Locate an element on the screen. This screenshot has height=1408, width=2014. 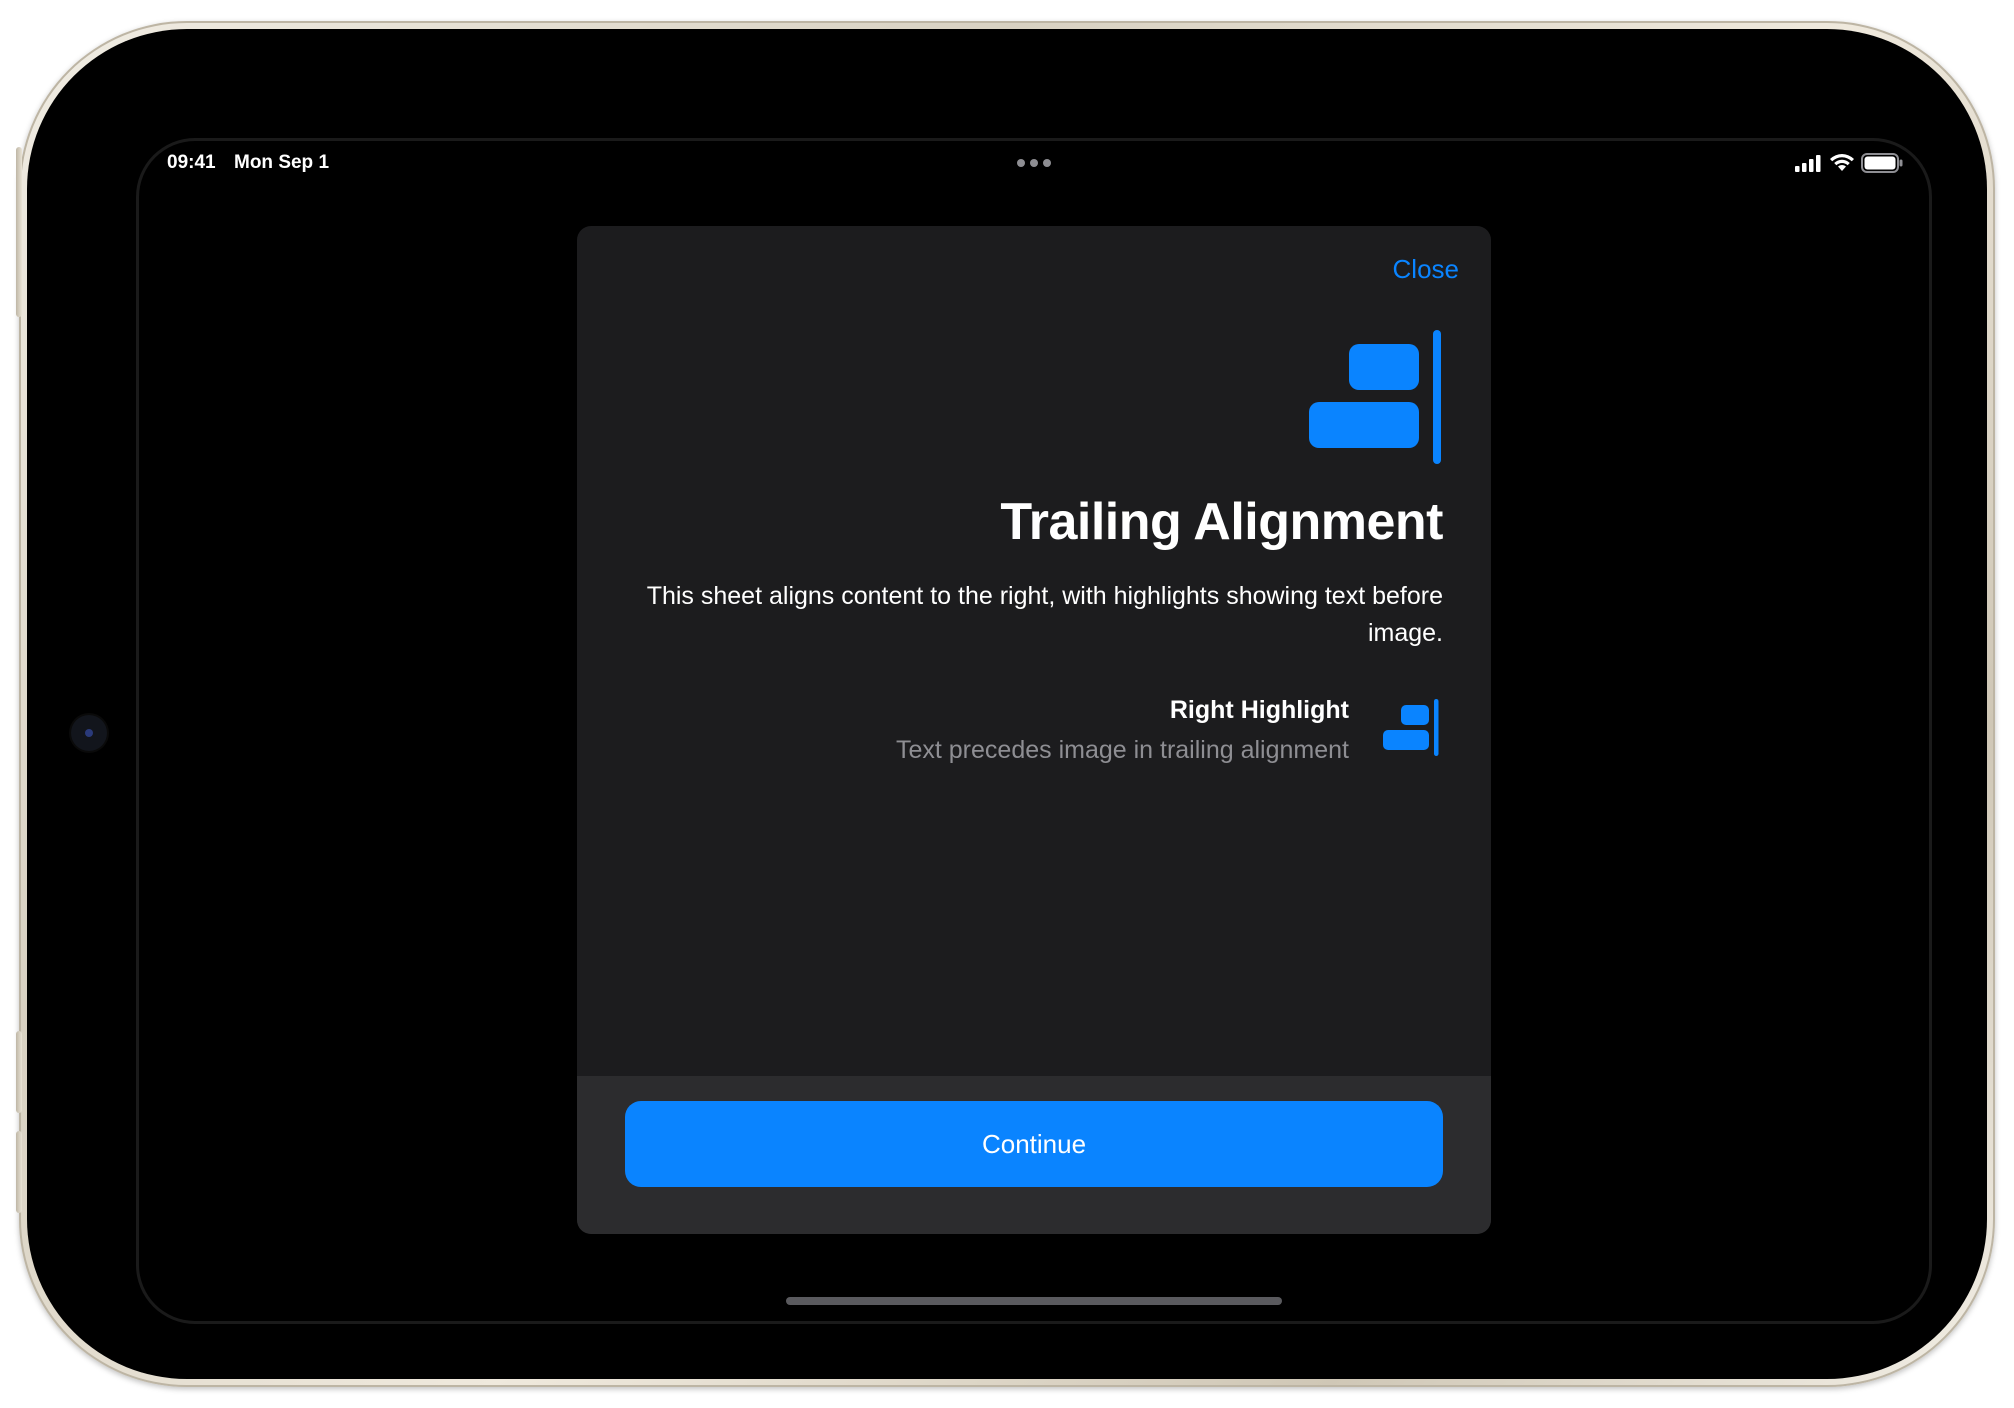
status-bar: 09:41 Mon Sep 1 is located at coordinates (1034, 164).